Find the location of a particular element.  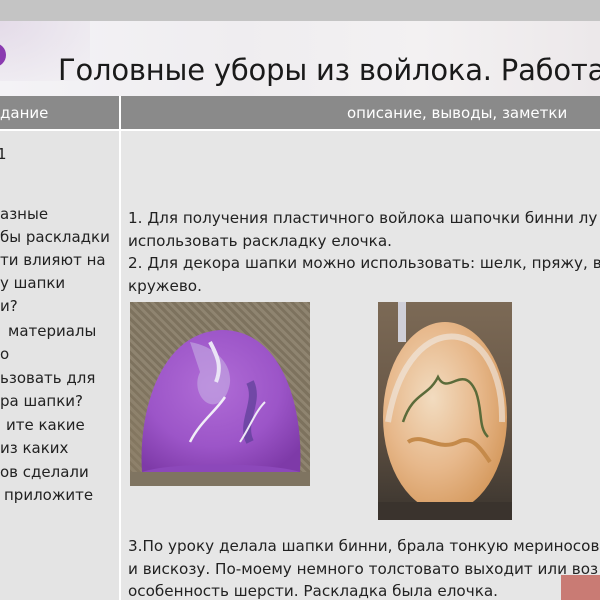

table-header-task-label: дание is located at coordinates (24, 113).